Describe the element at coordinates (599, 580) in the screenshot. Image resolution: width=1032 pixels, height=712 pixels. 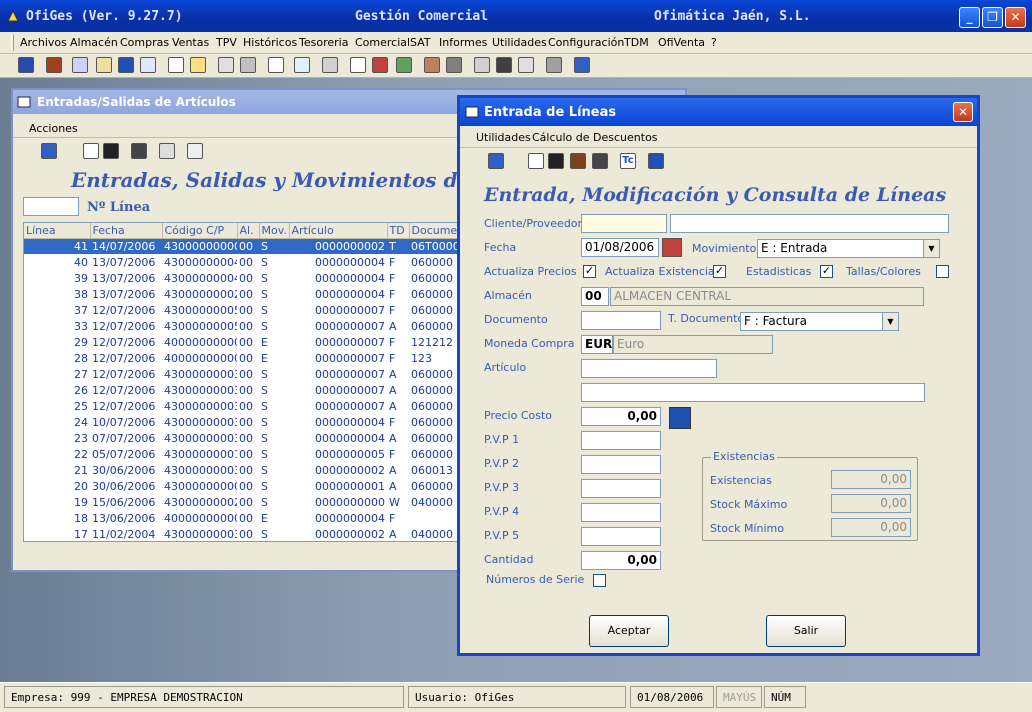
I see `numeros-serie-checkbox` at that location.